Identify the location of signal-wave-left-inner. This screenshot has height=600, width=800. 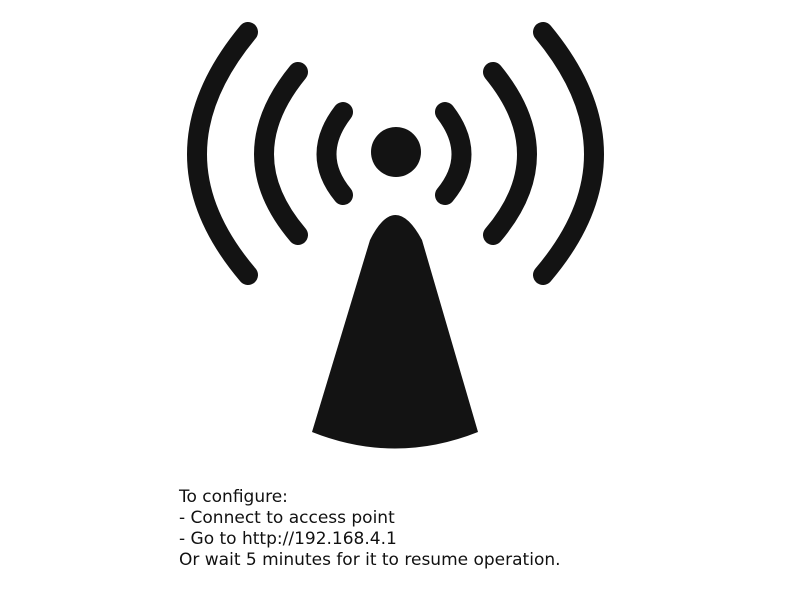
(334, 153).